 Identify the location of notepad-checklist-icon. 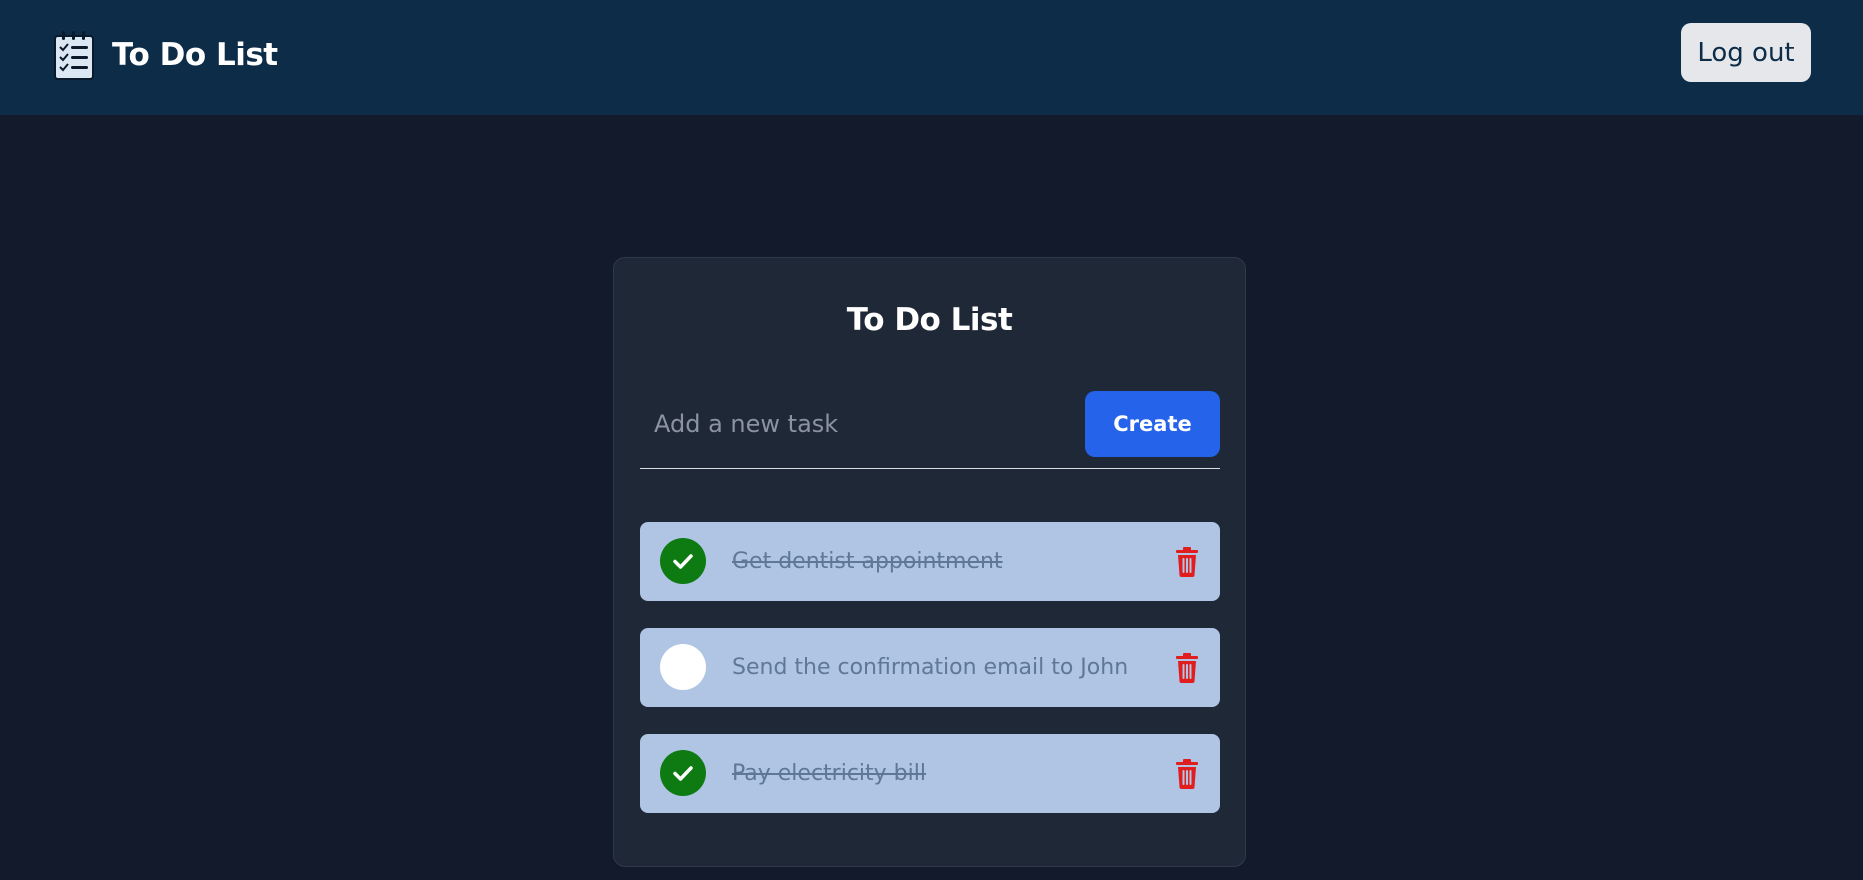
(74, 55).